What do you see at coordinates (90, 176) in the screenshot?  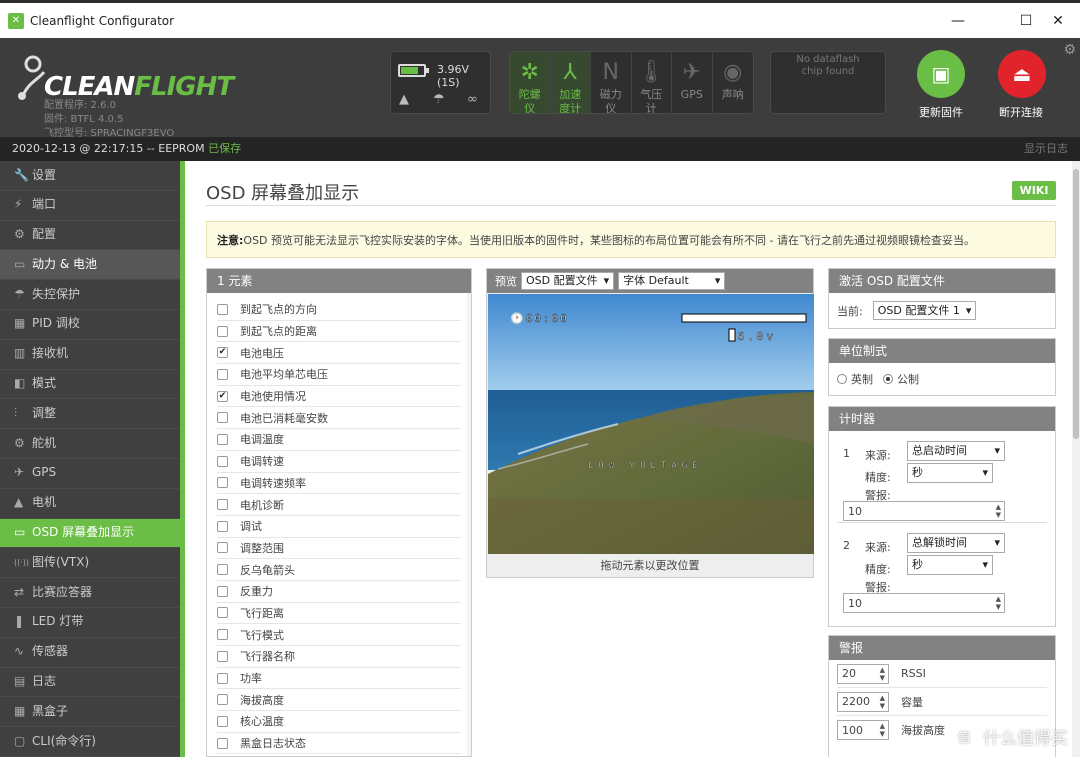 I see `sidebar-item-wrench: 🔧 设置` at bounding box center [90, 176].